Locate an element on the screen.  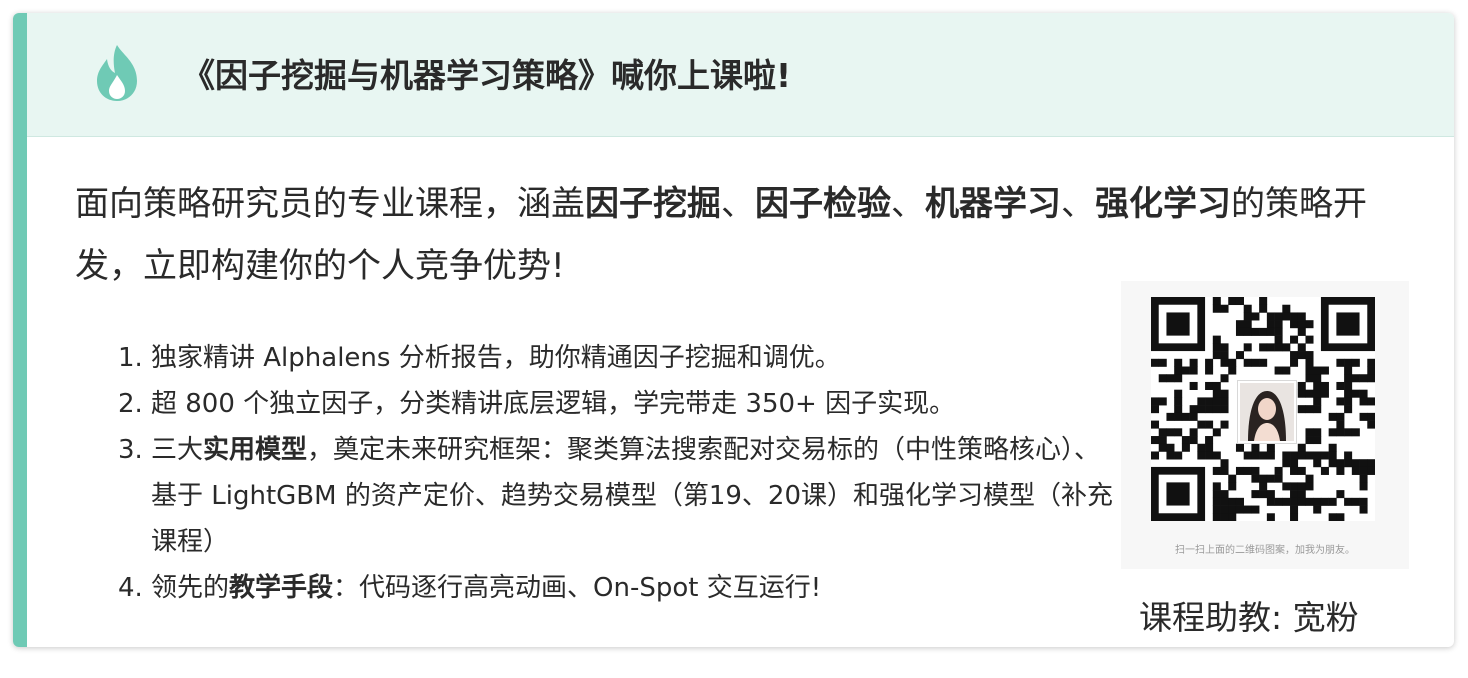
intro-text: 面向策略研究员的专业课程，涵盖 is located at coordinates (330, 204).